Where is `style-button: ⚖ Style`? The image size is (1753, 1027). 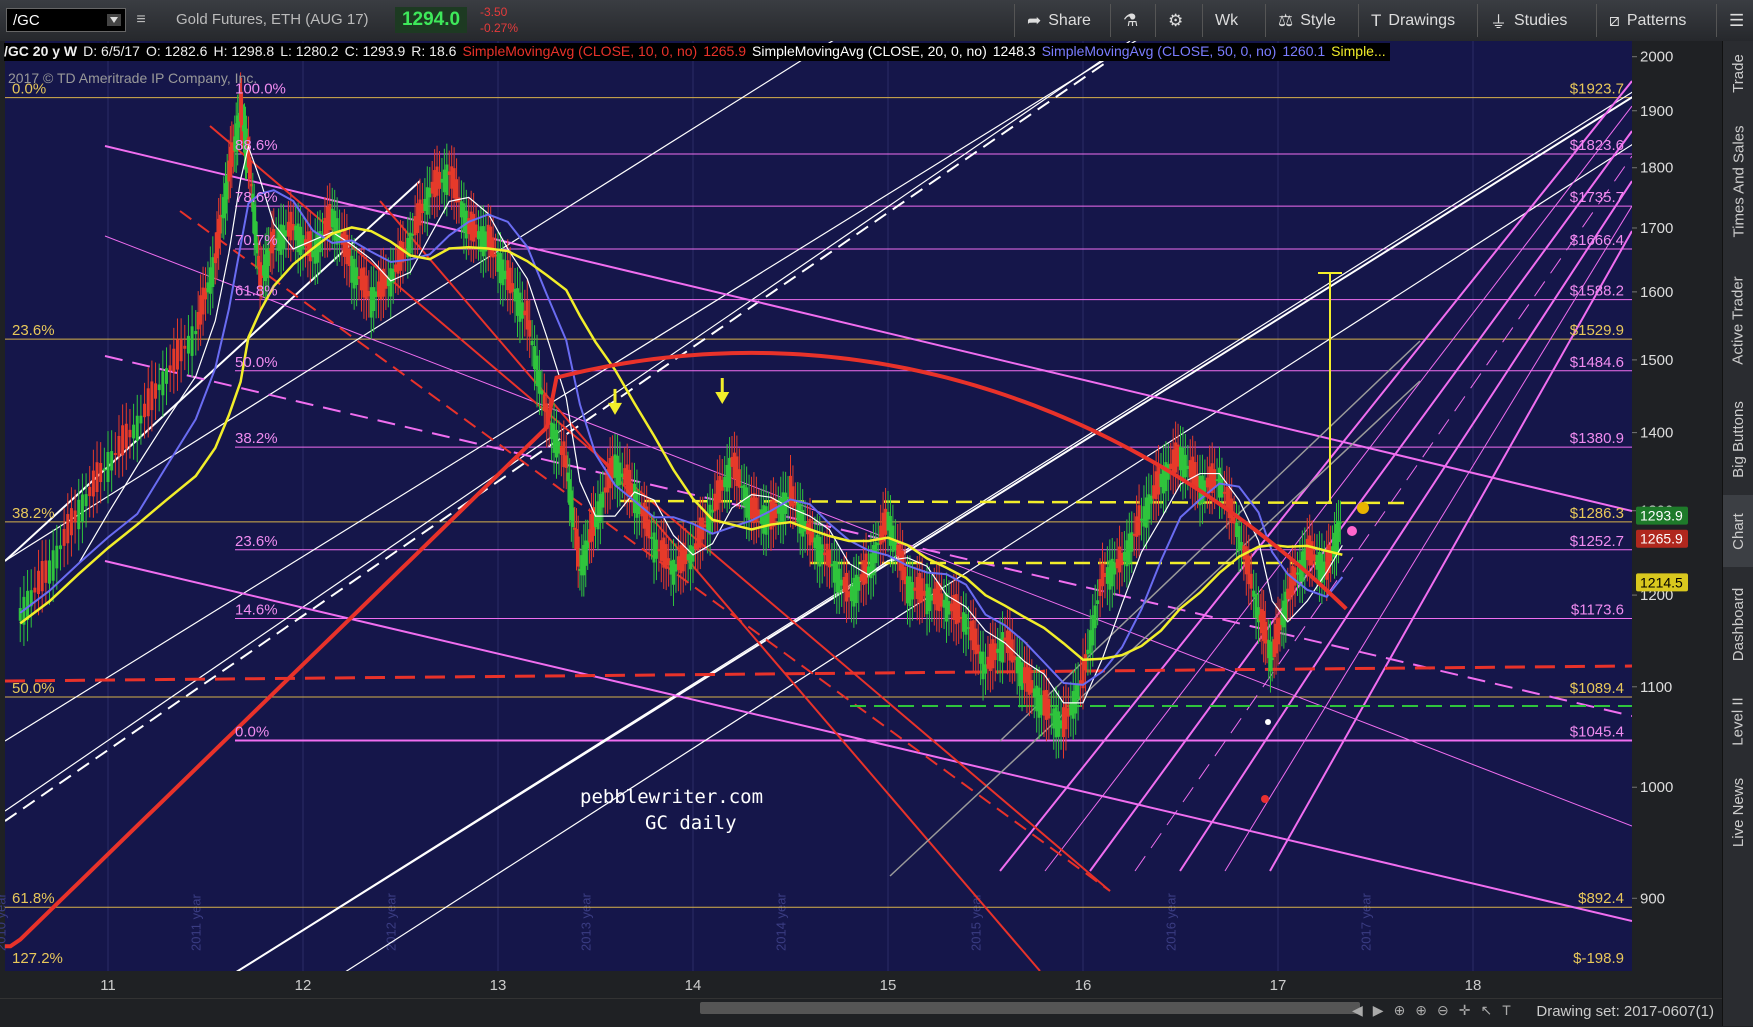 style-button: ⚖ Style is located at coordinates (1311, 20).